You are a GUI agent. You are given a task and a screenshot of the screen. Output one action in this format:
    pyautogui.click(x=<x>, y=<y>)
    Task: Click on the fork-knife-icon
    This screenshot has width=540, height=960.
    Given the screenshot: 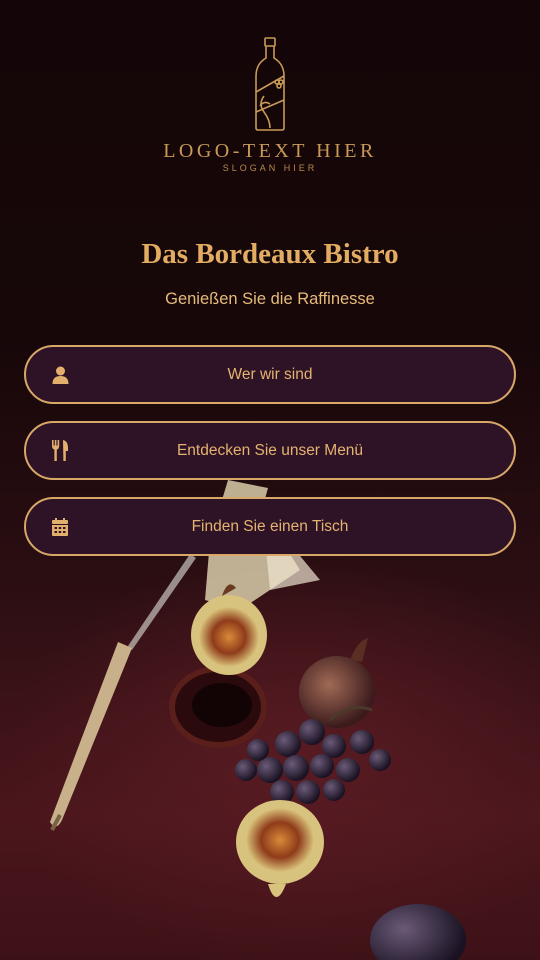 What is the action you would take?
    pyautogui.click(x=60, y=450)
    